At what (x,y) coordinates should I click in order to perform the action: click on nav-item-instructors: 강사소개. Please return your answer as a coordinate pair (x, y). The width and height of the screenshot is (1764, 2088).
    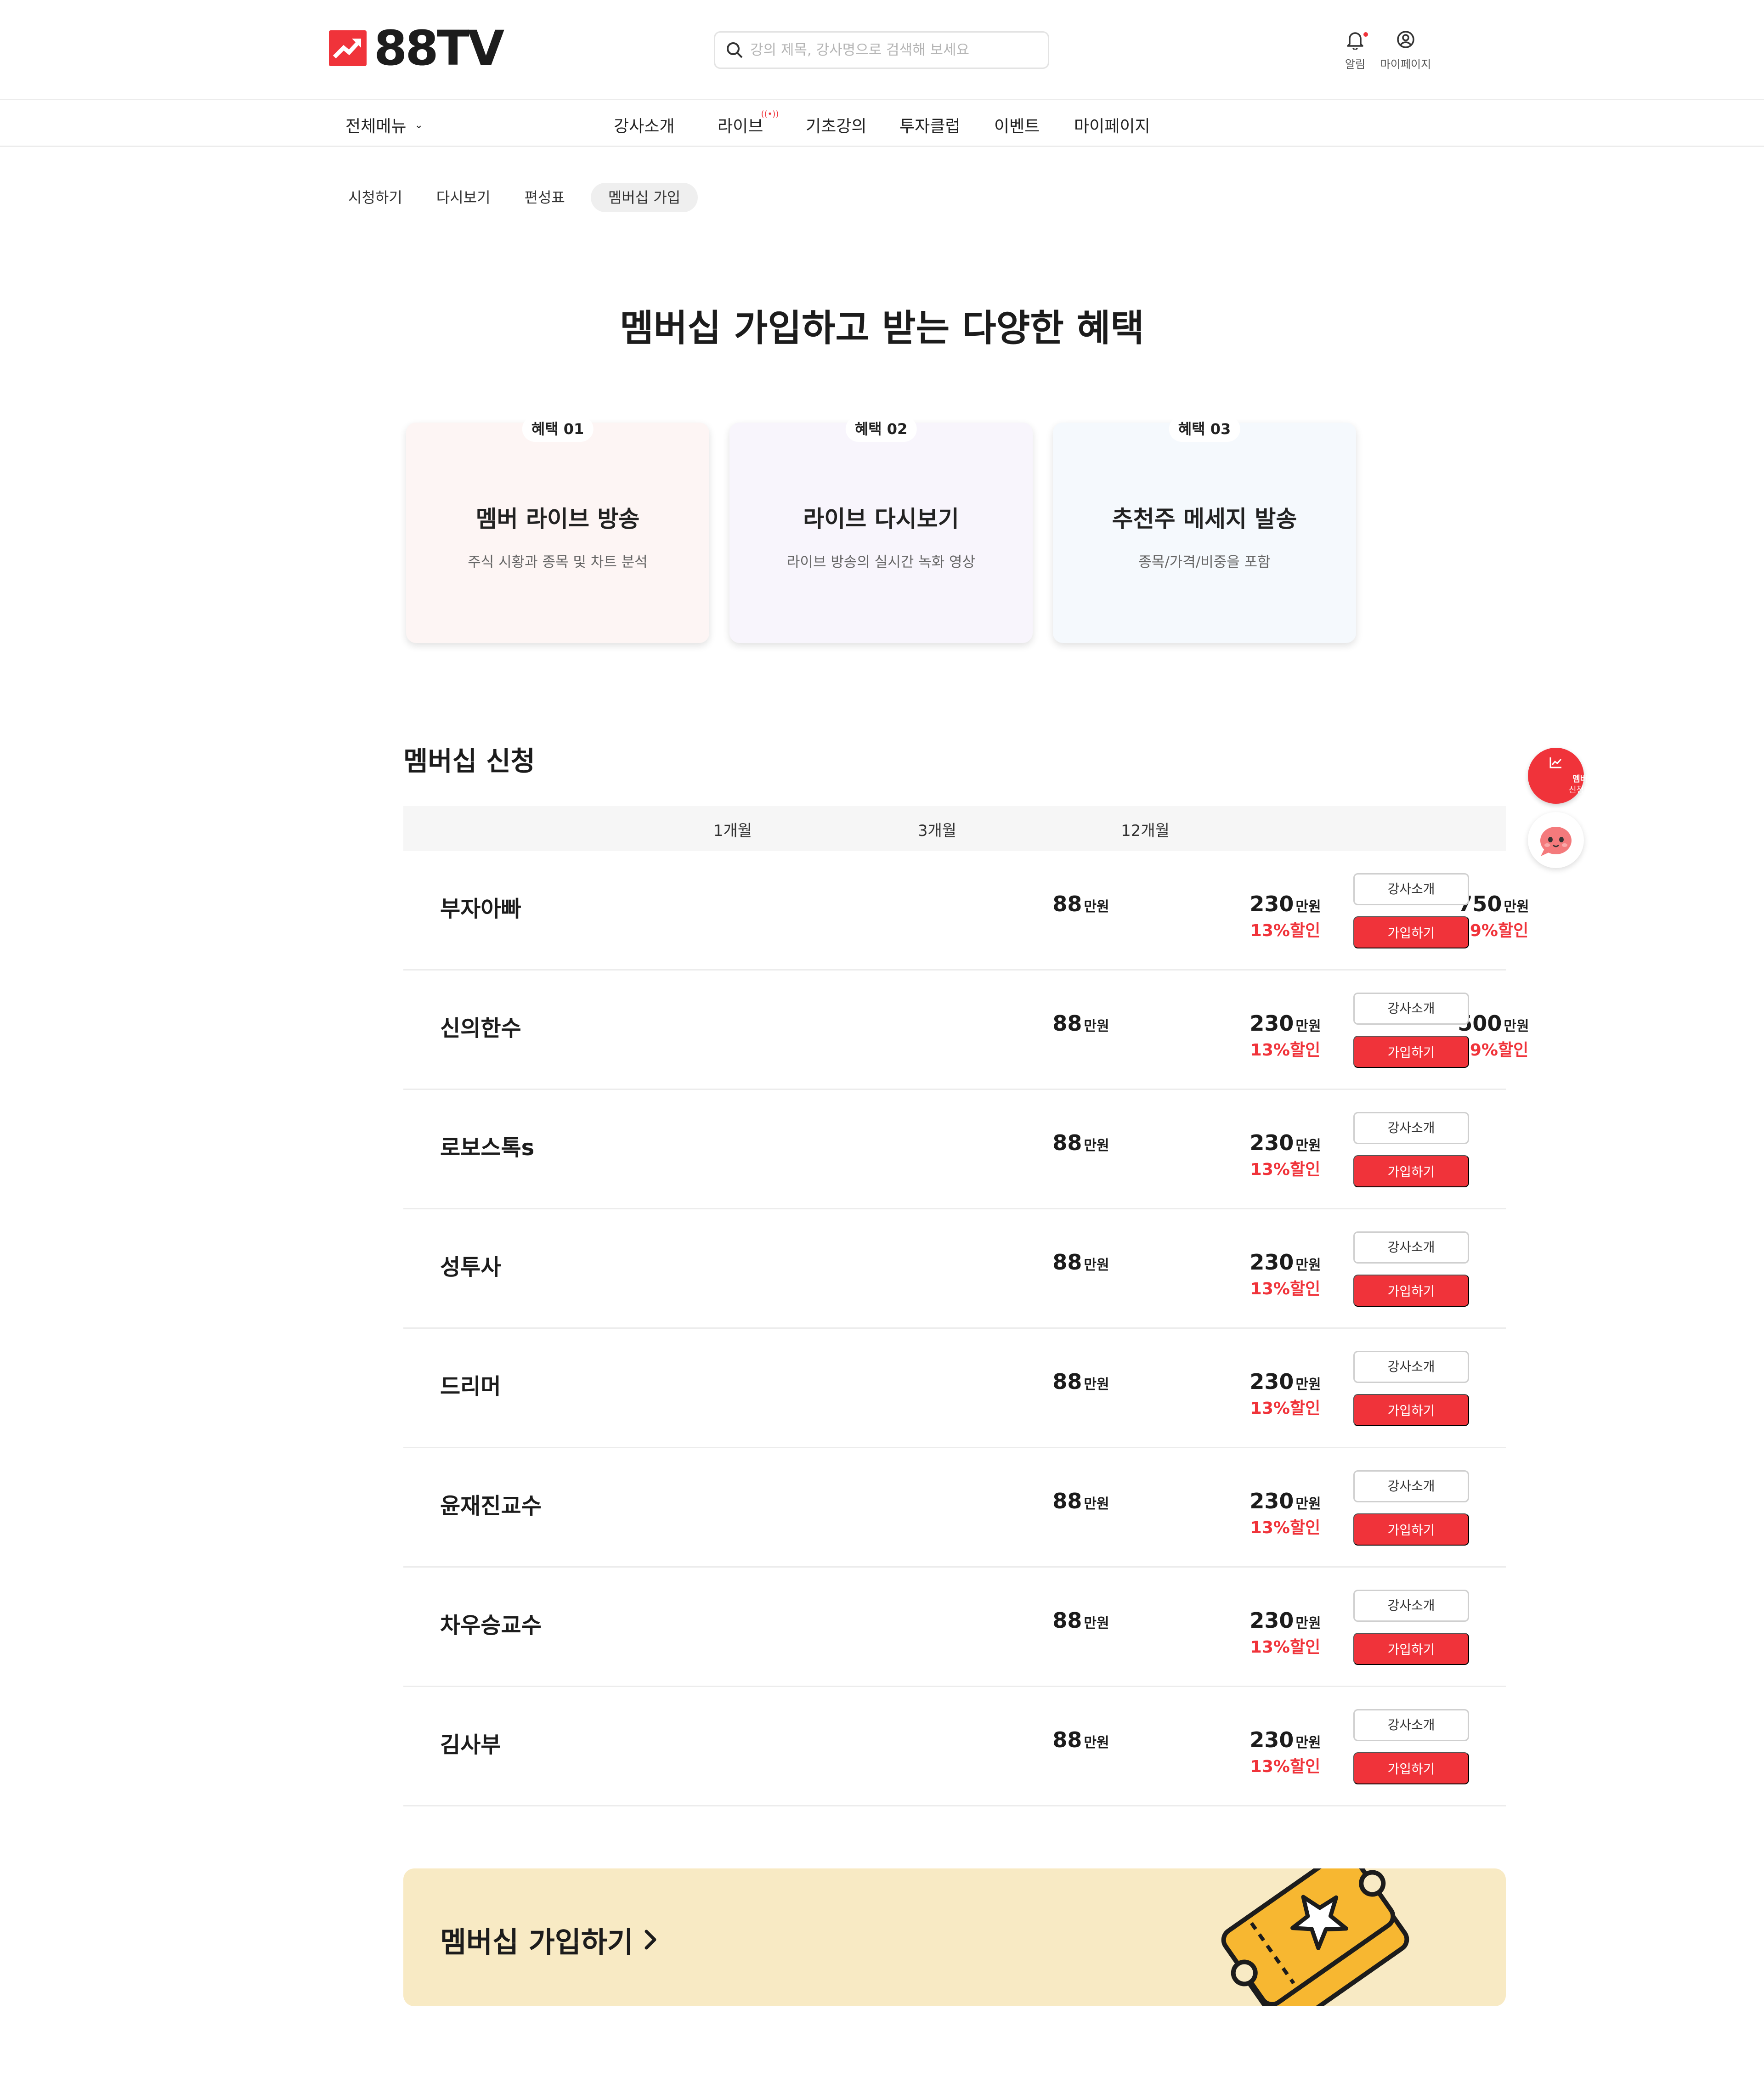
    Looking at the image, I should click on (644, 125).